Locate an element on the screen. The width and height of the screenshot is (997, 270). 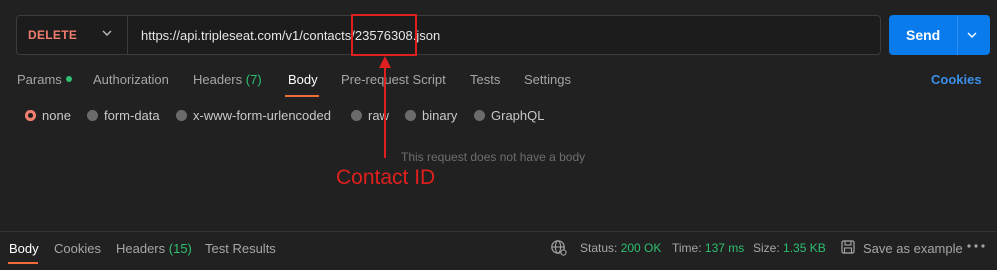
tab-headers-label: Headers is located at coordinates (218, 79).